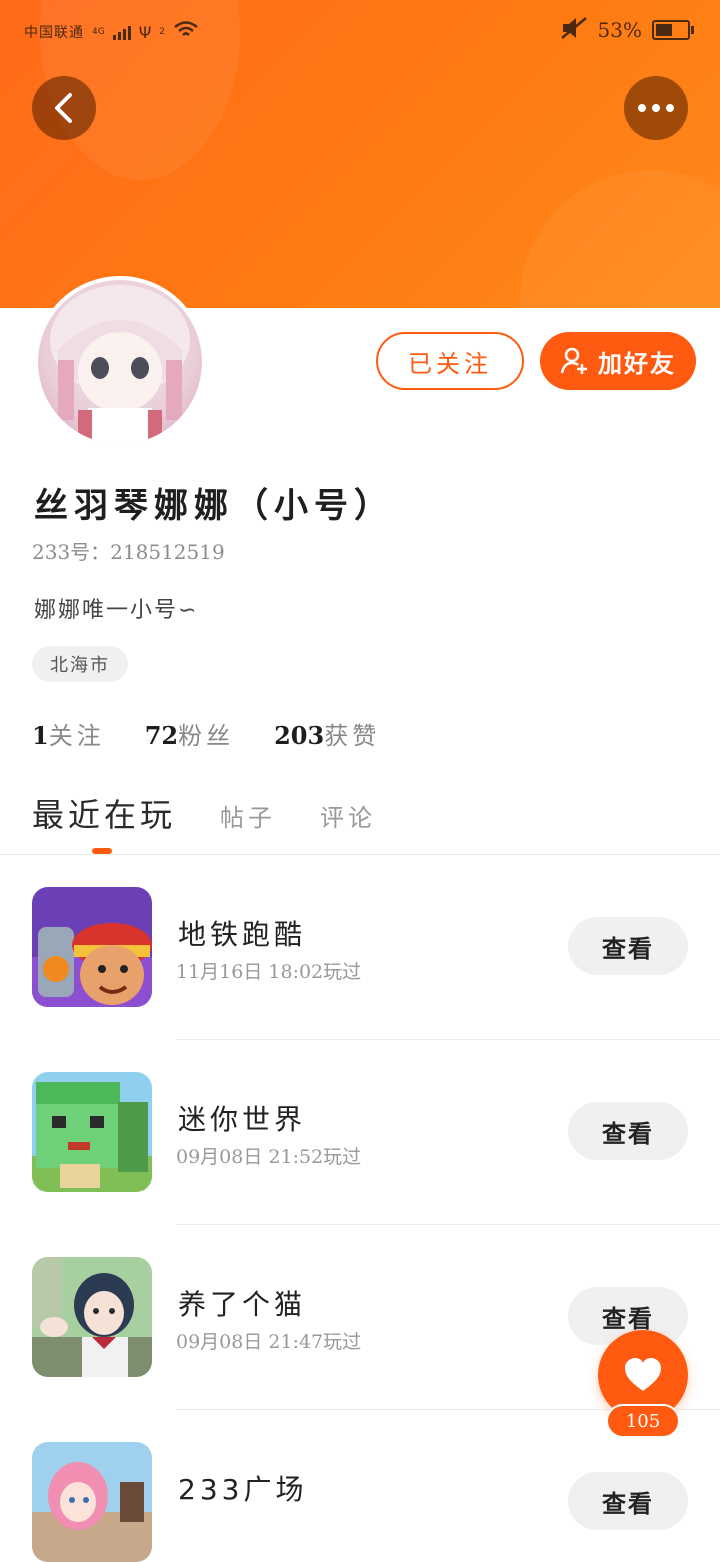 This screenshot has height=1562, width=720. I want to click on add-friend-label: 加好友, so click(637, 363).